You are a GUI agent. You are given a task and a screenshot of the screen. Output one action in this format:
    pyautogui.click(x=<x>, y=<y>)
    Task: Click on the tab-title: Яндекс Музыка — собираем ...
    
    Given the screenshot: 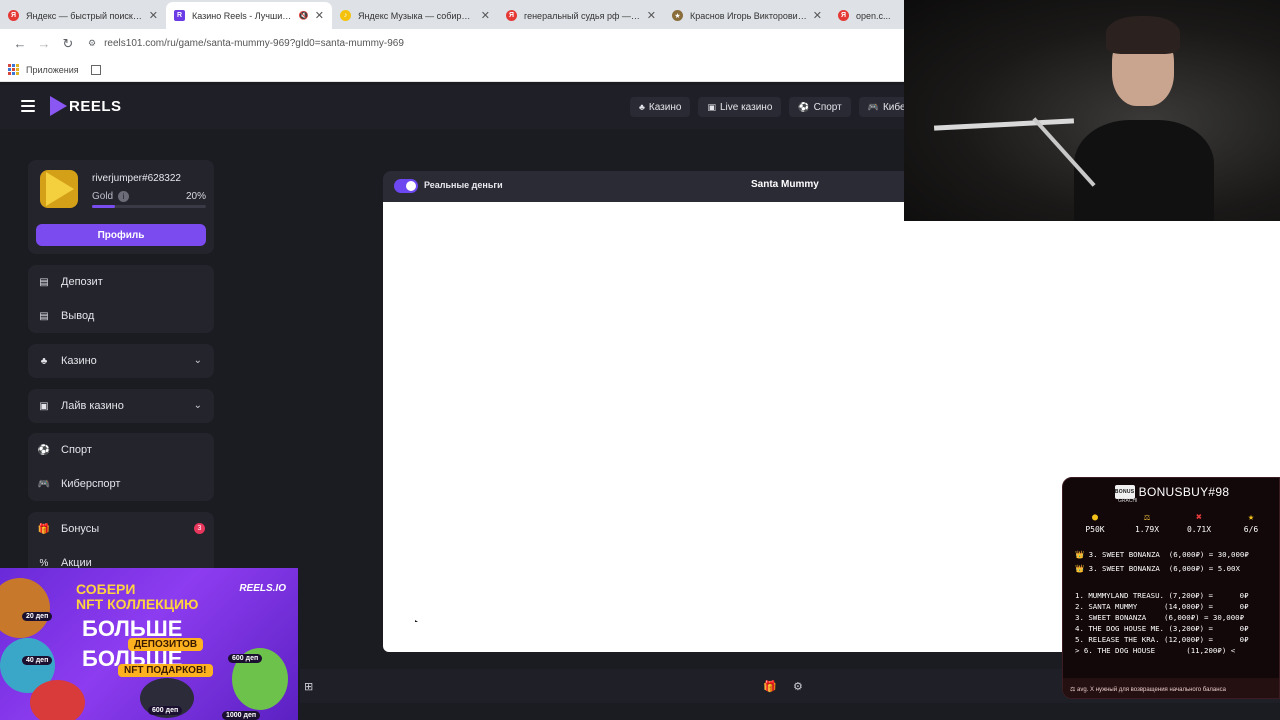 What is the action you would take?
    pyautogui.click(x=416, y=15)
    